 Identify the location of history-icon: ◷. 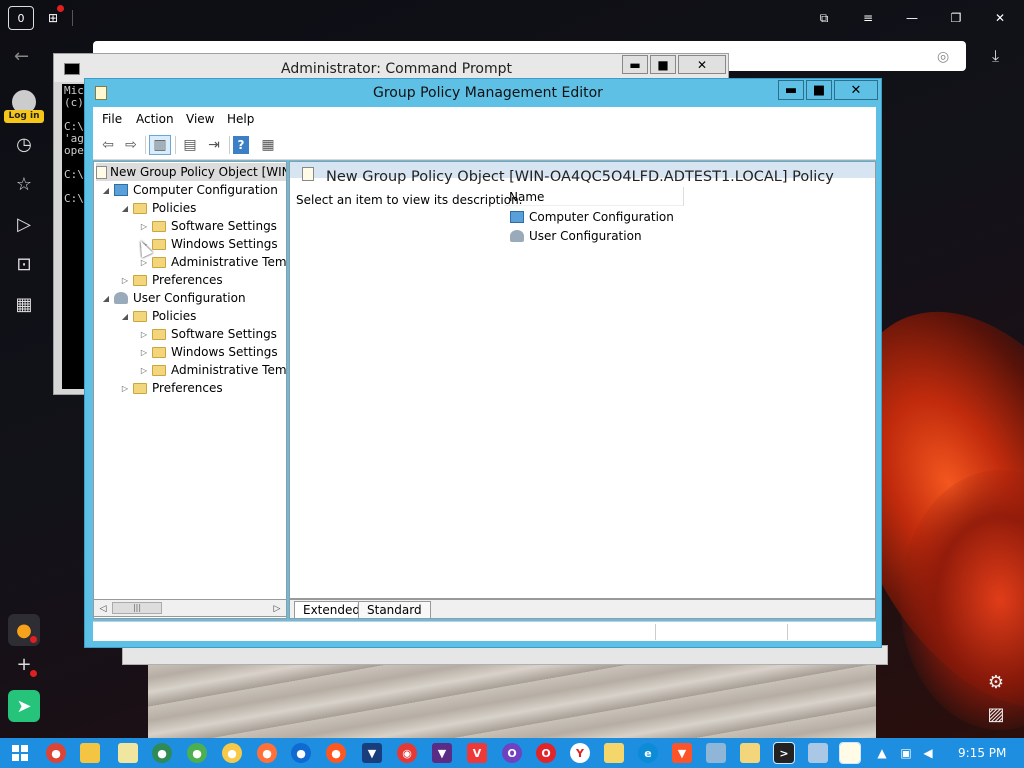
(24, 144).